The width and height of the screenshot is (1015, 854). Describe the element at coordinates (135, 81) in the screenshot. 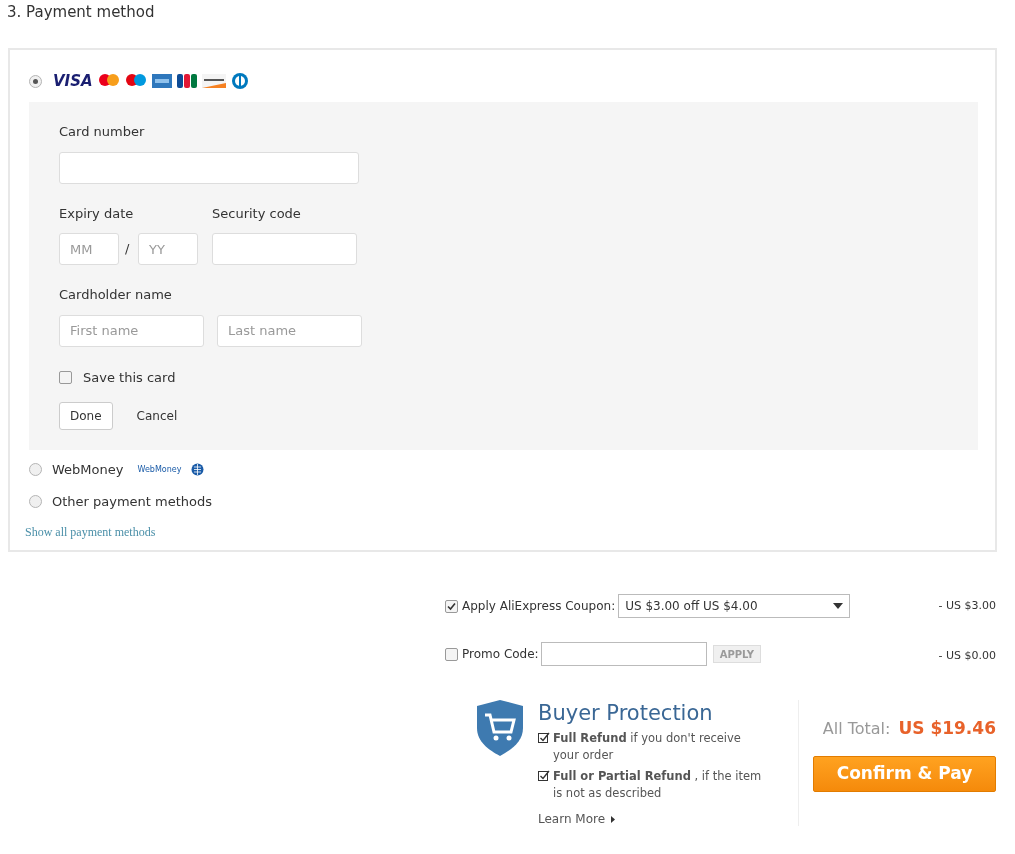

I see `maestro-icon` at that location.